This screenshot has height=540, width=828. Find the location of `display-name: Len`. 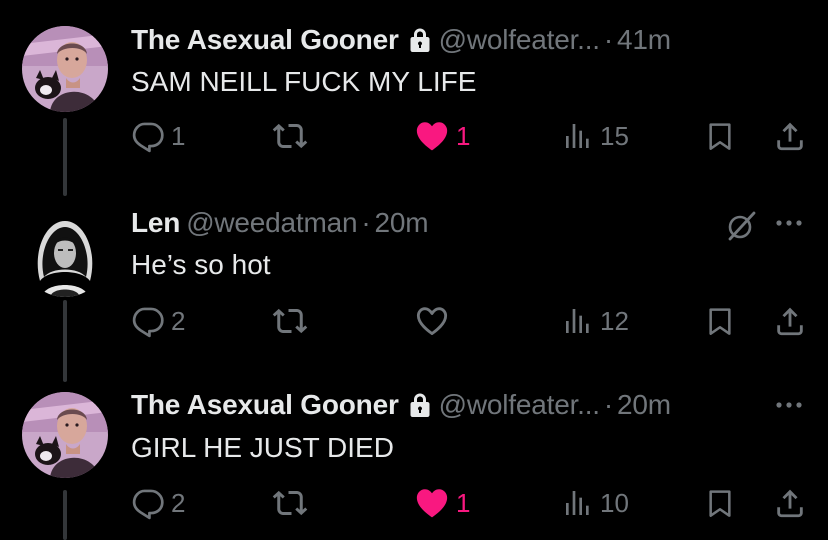

display-name: Len is located at coordinates (155, 223).